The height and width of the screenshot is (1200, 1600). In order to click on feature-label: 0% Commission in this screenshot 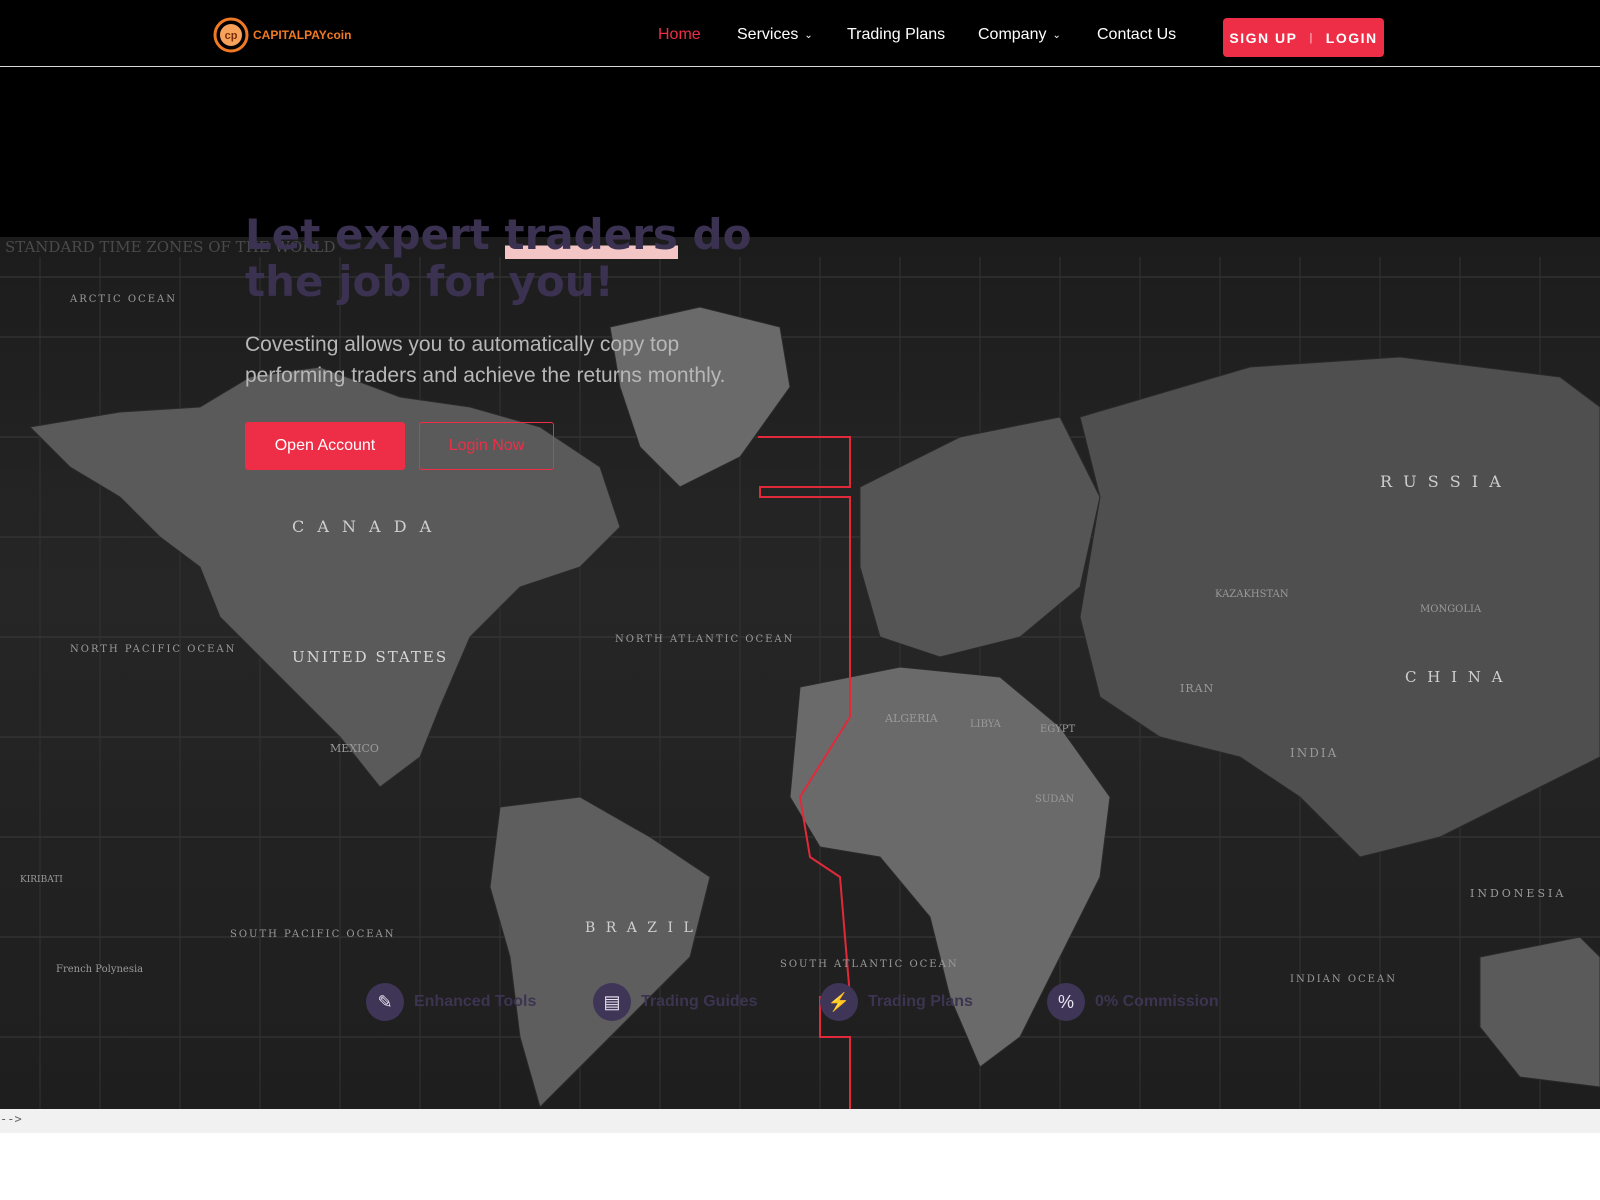, I will do `click(1157, 1001)`.